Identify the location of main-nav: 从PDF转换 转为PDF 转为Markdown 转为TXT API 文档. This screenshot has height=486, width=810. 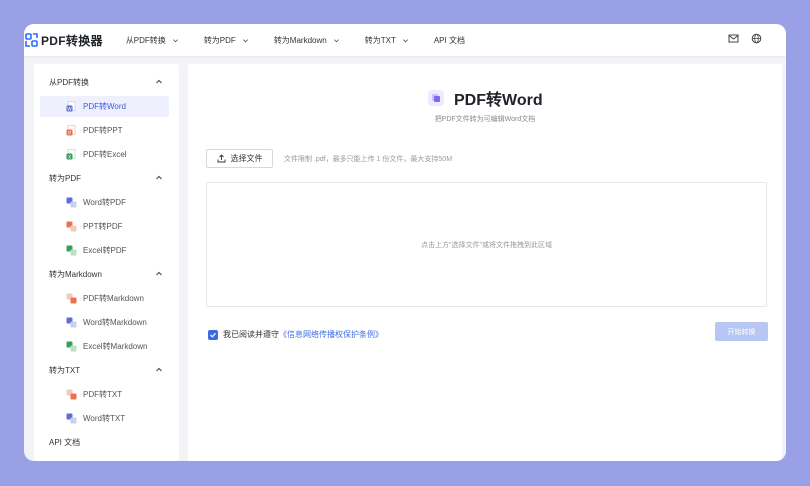
(295, 40).